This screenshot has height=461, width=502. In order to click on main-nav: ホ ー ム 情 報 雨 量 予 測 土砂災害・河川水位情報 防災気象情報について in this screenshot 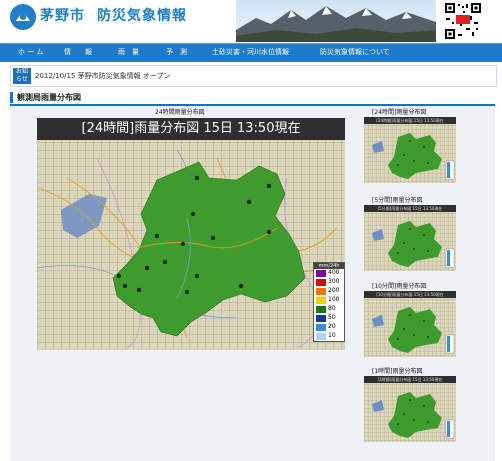, I will do `click(251, 52)`.